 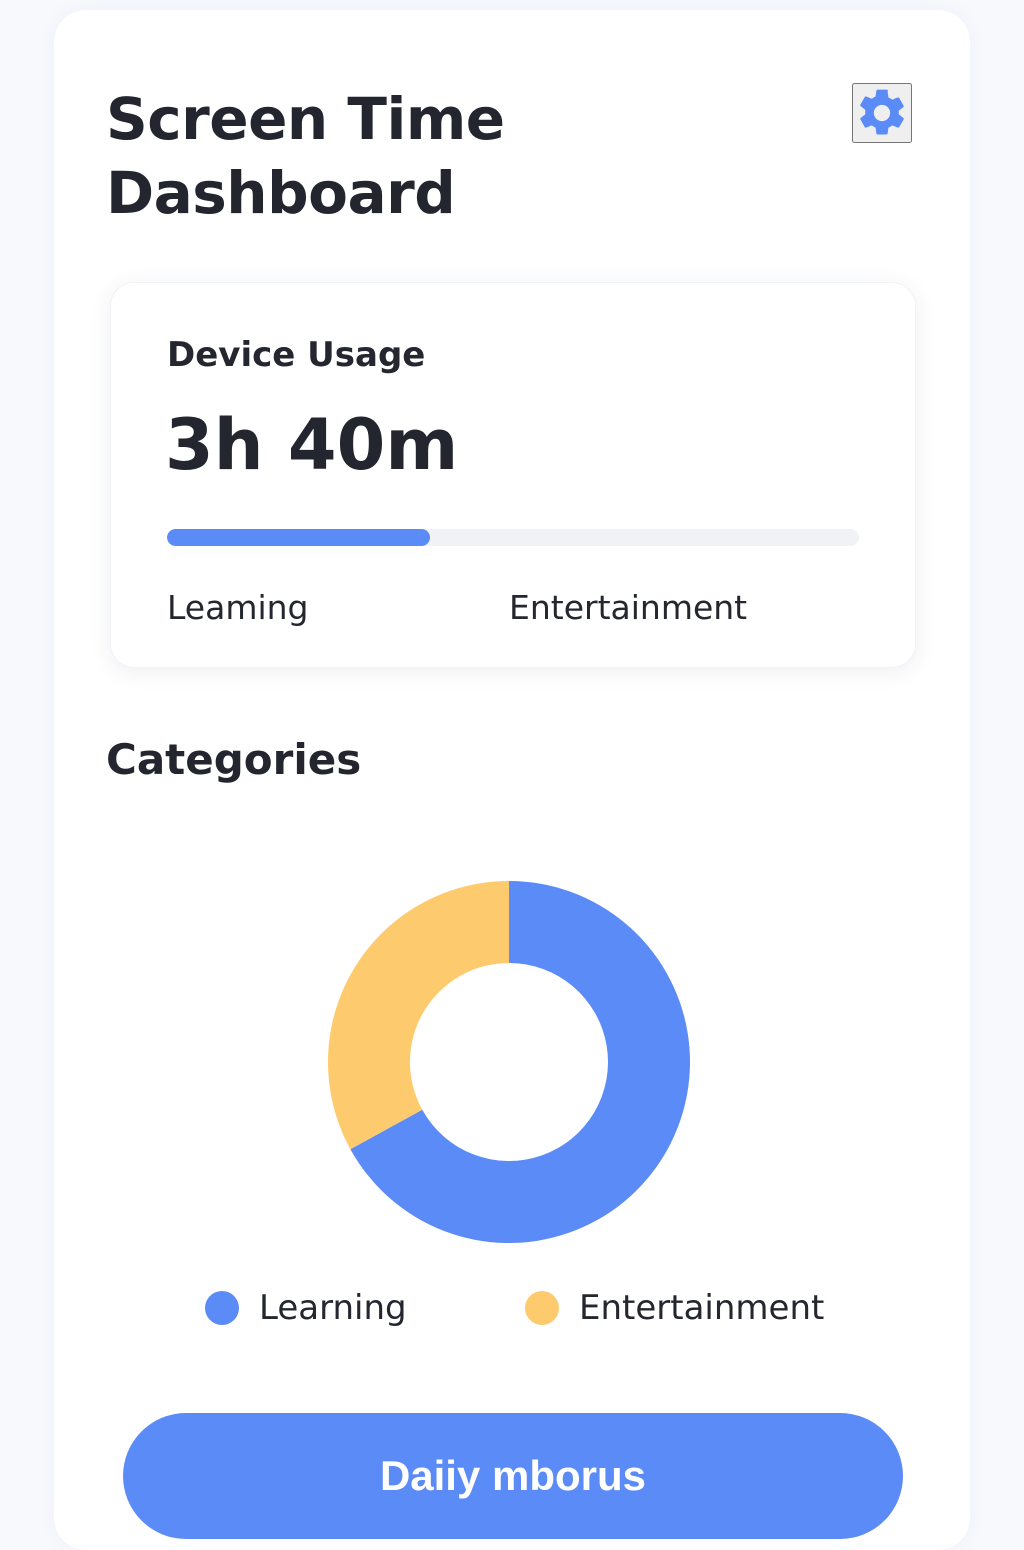 I want to click on learning-legend-label: Learning, so click(x=333, y=1308).